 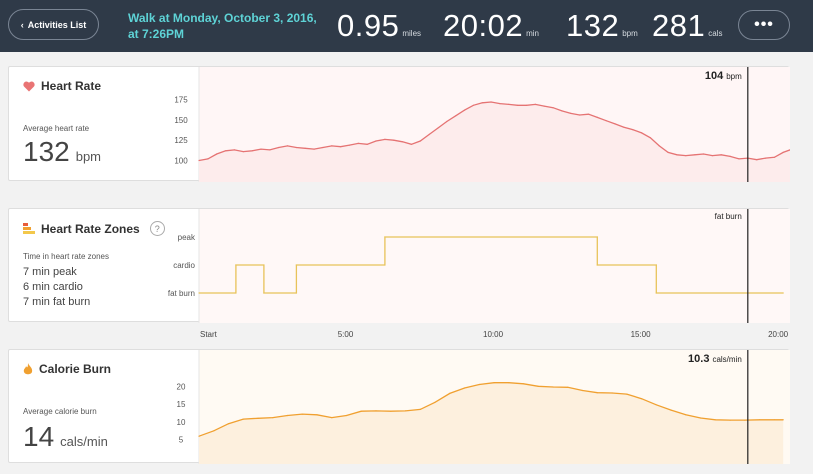 What do you see at coordinates (22, 24) in the screenshot?
I see `chevron-left-icon: ‹` at bounding box center [22, 24].